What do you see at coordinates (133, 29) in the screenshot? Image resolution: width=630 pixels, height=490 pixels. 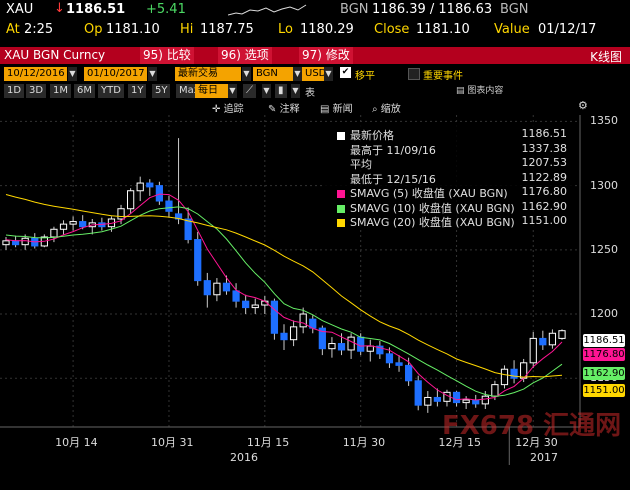 I see `open-value: 1181.10` at bounding box center [133, 29].